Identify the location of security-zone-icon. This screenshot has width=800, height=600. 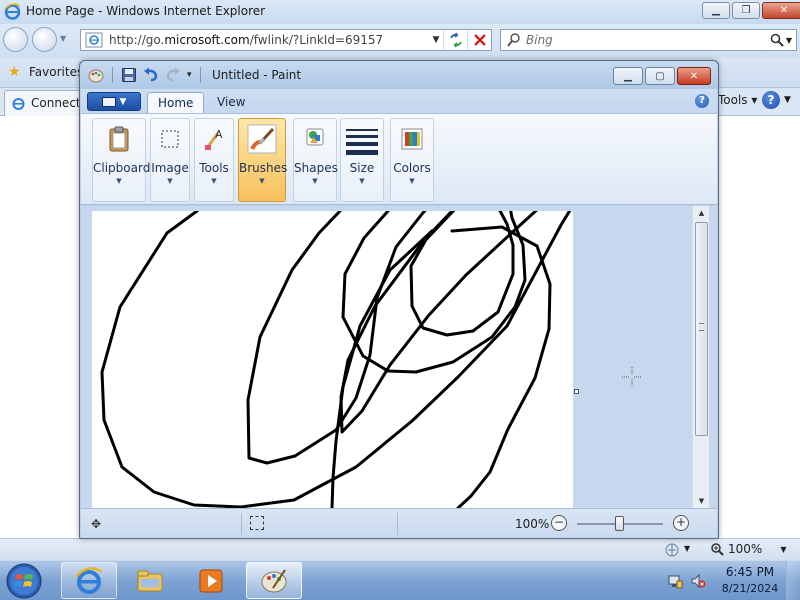
(672, 550).